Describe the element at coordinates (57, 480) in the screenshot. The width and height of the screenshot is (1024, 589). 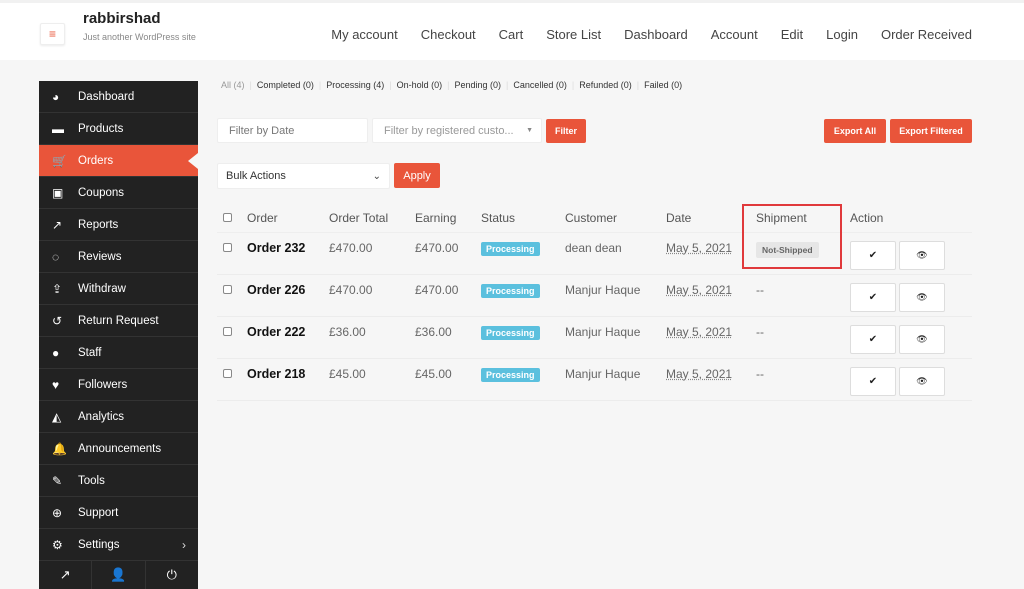
I see `wrench-icon: ✎` at that location.